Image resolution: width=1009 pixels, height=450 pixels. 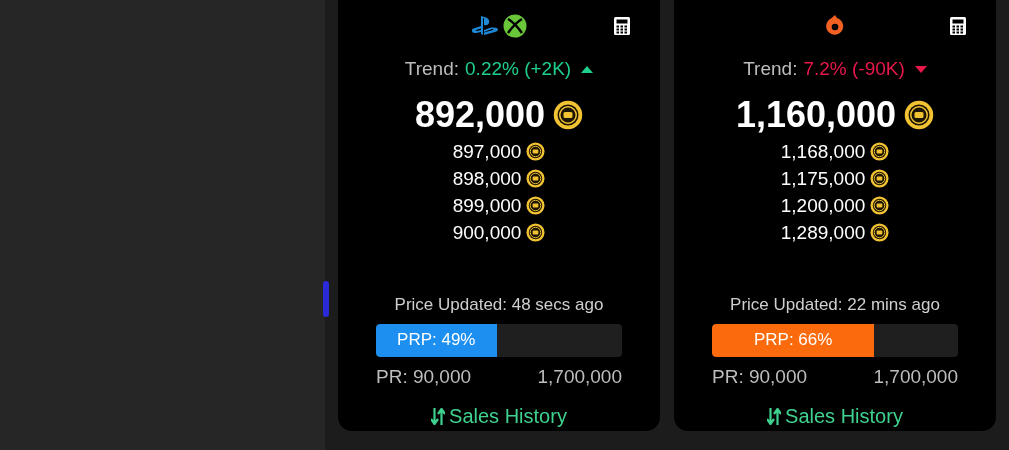 What do you see at coordinates (518, 68) in the screenshot?
I see `trend-value: 0.22% (+2K)` at bounding box center [518, 68].